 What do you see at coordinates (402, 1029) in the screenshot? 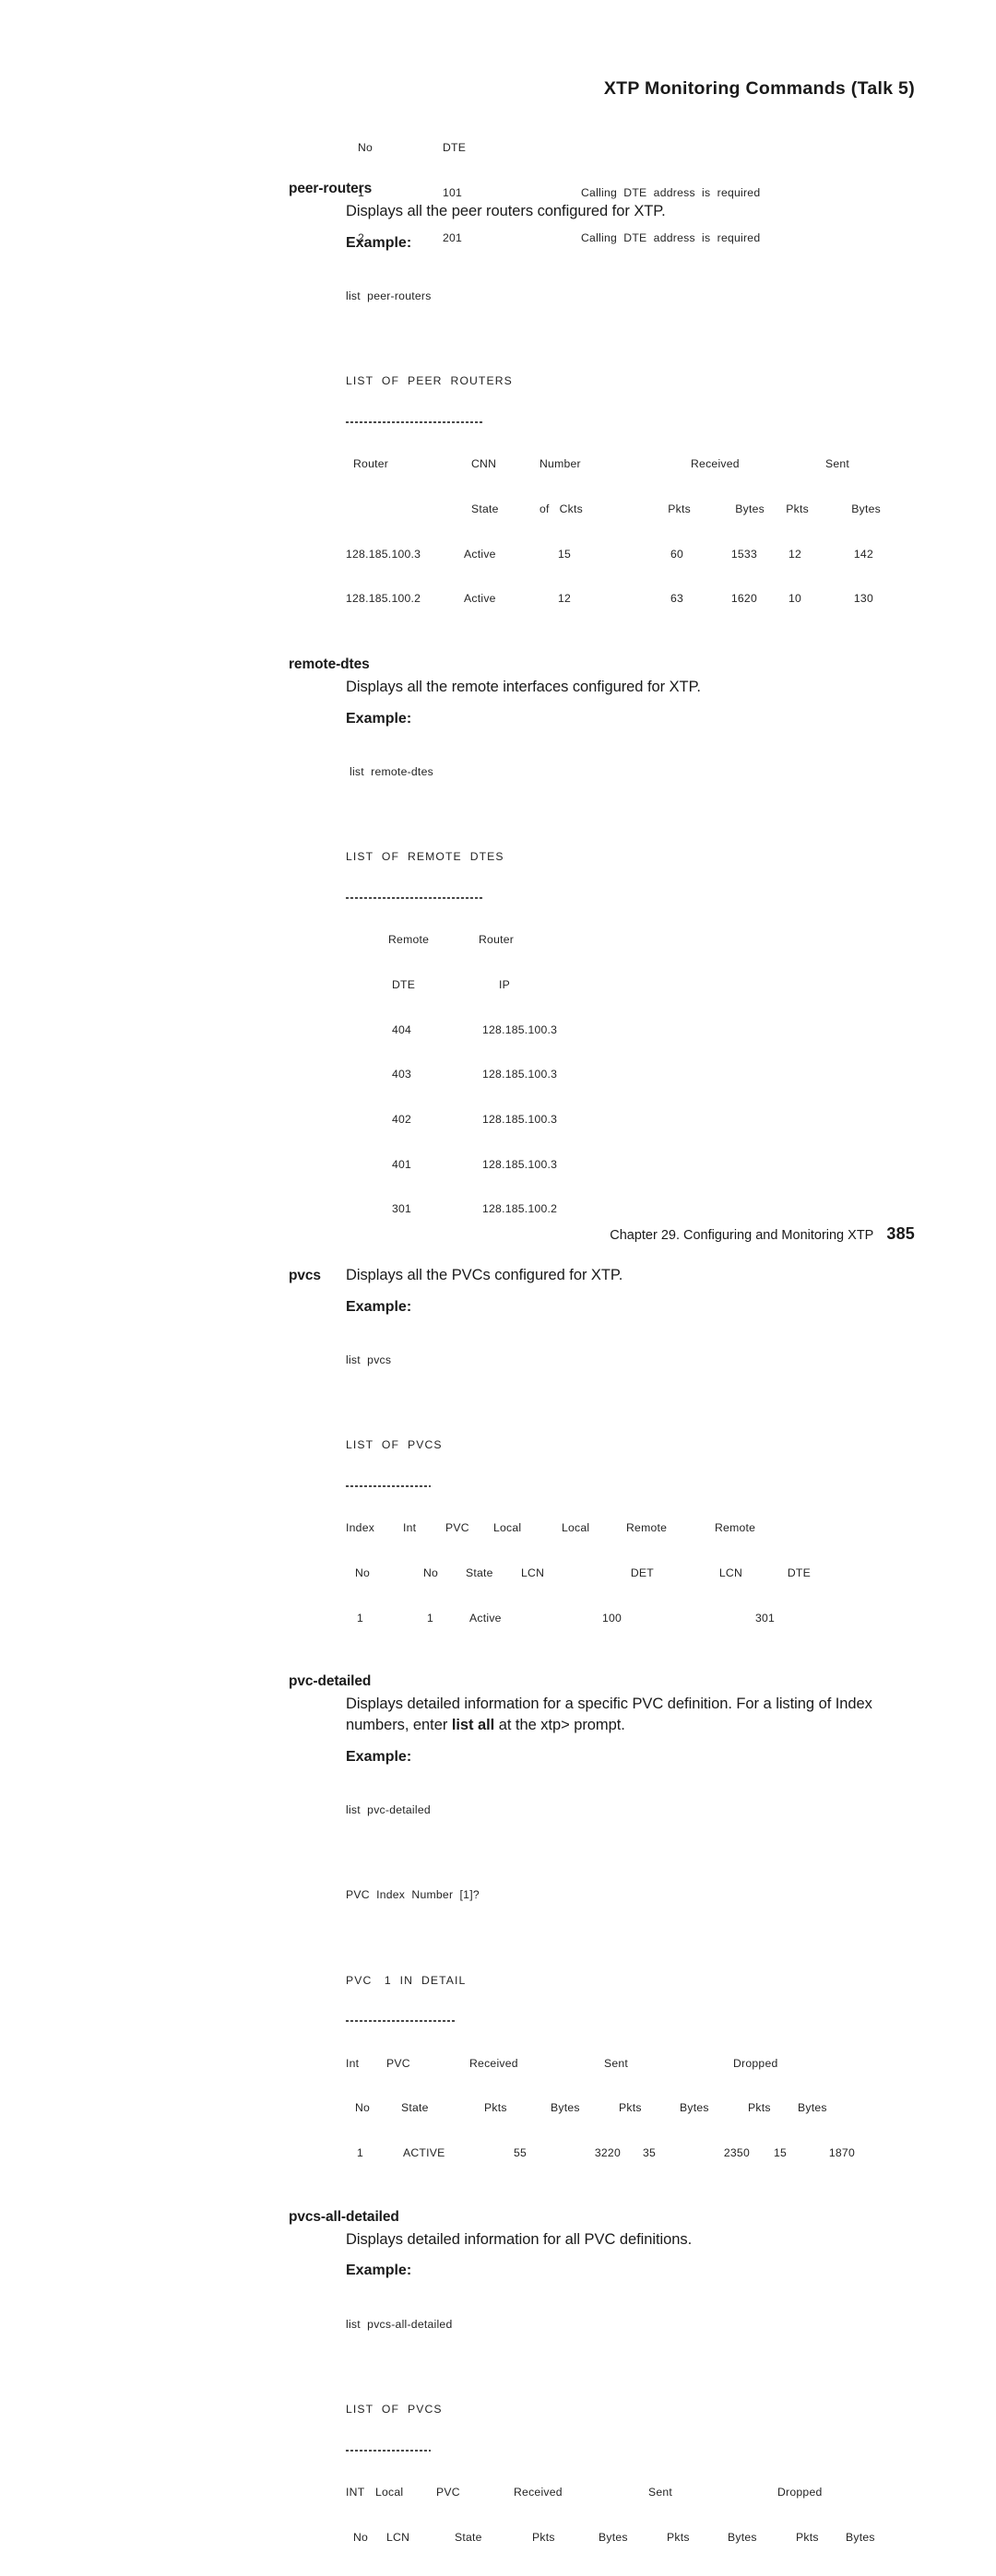
I see `cell-dte: 404` at bounding box center [402, 1029].